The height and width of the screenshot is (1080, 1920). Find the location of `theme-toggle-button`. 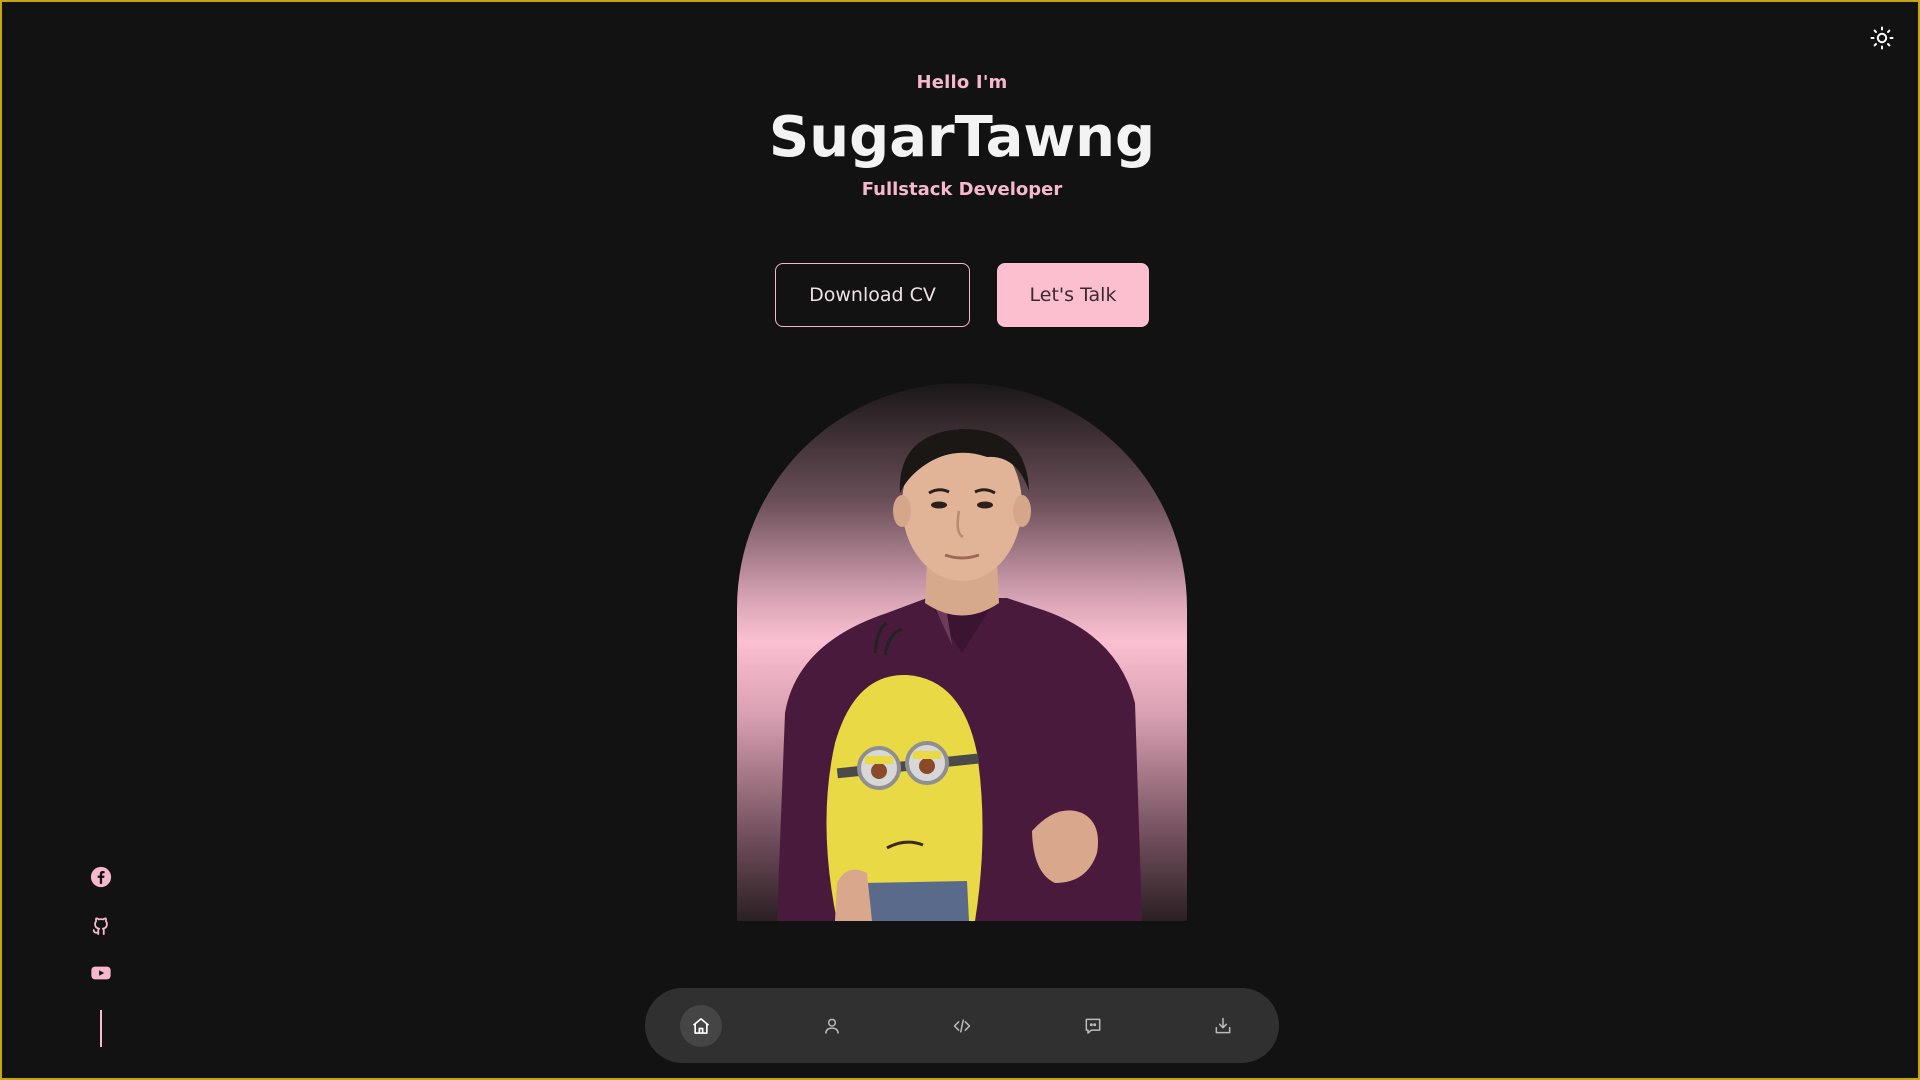

theme-toggle-button is located at coordinates (1882, 38).